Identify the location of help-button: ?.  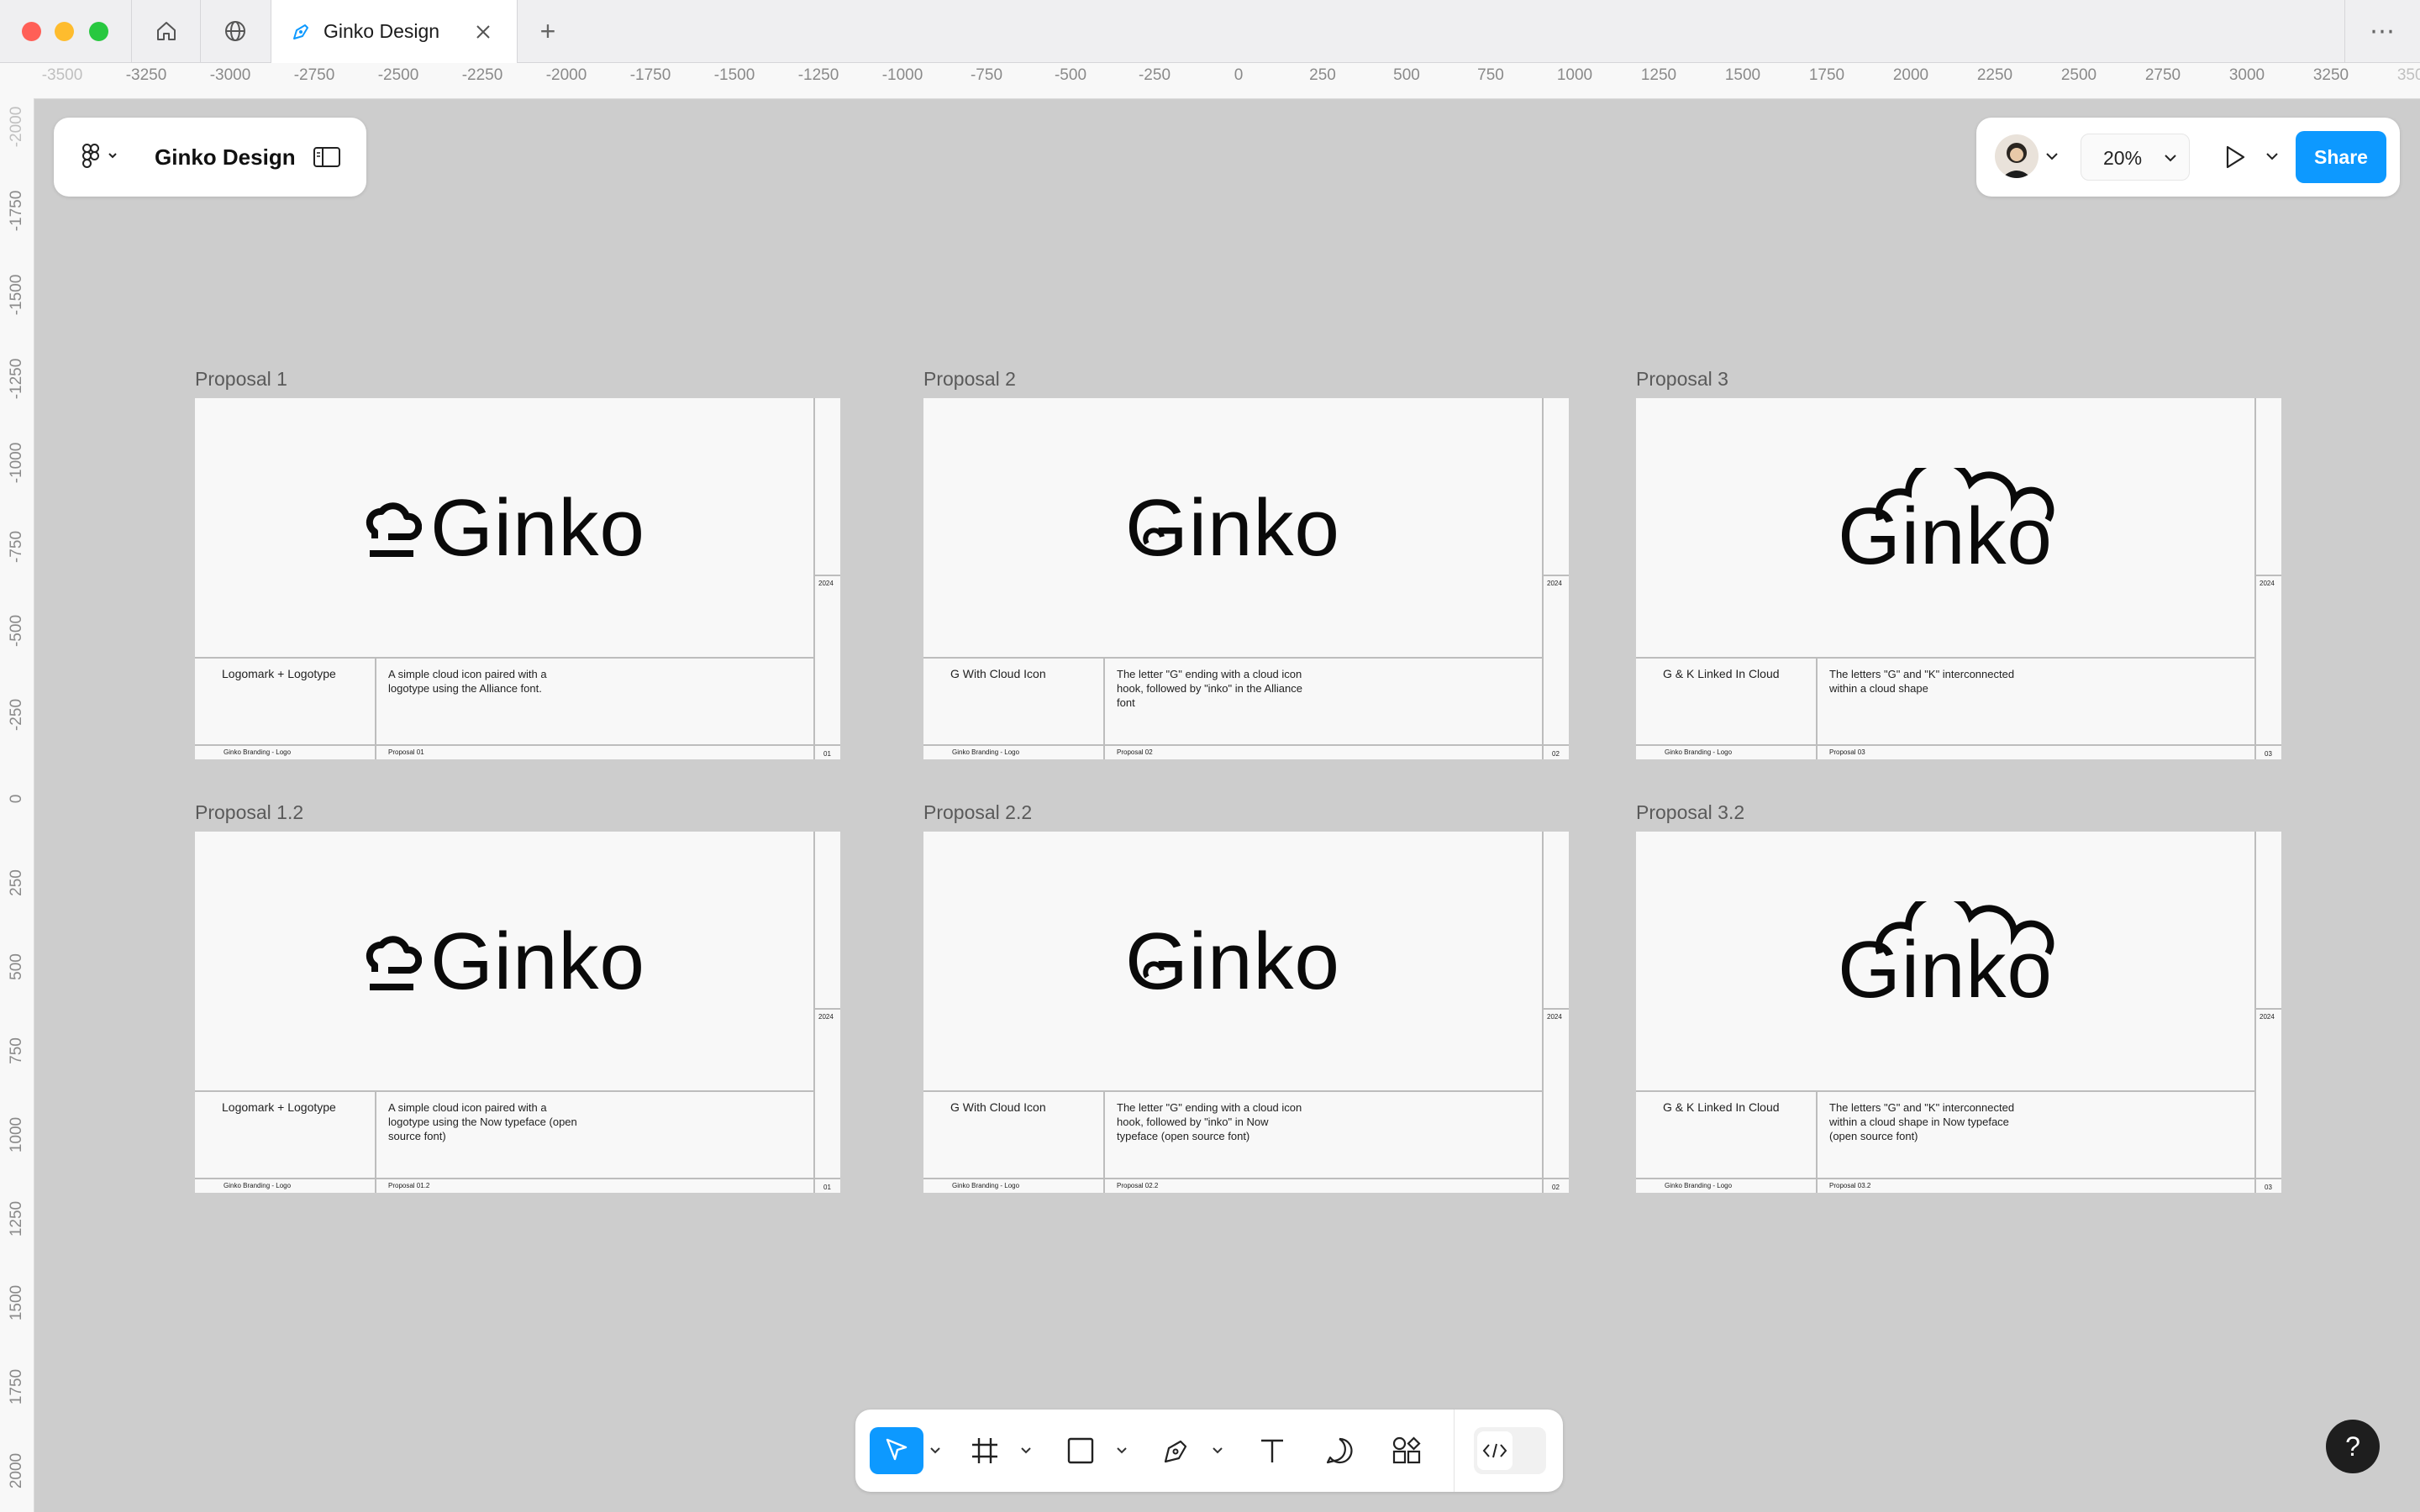
(2353, 1446).